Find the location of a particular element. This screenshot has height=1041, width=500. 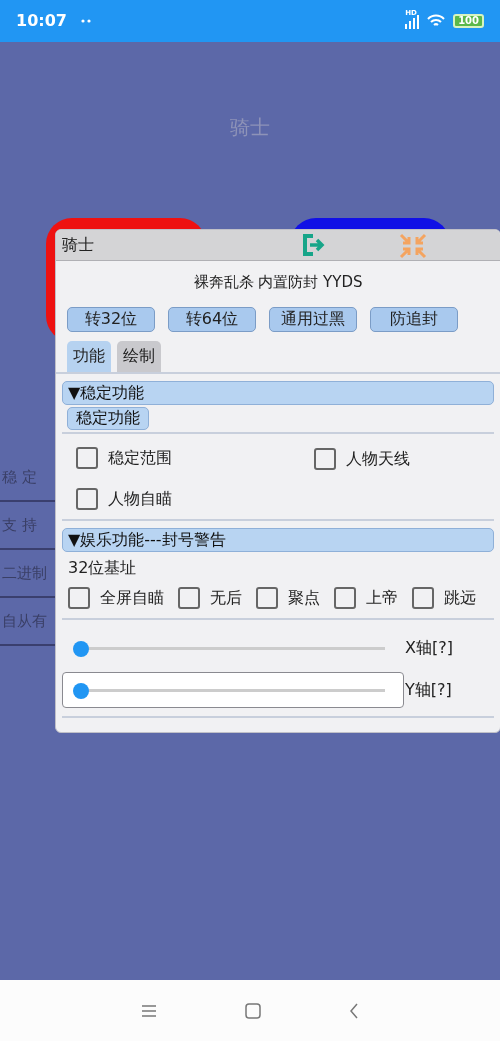

section-header: ▼稳定功能 is located at coordinates (278, 392).